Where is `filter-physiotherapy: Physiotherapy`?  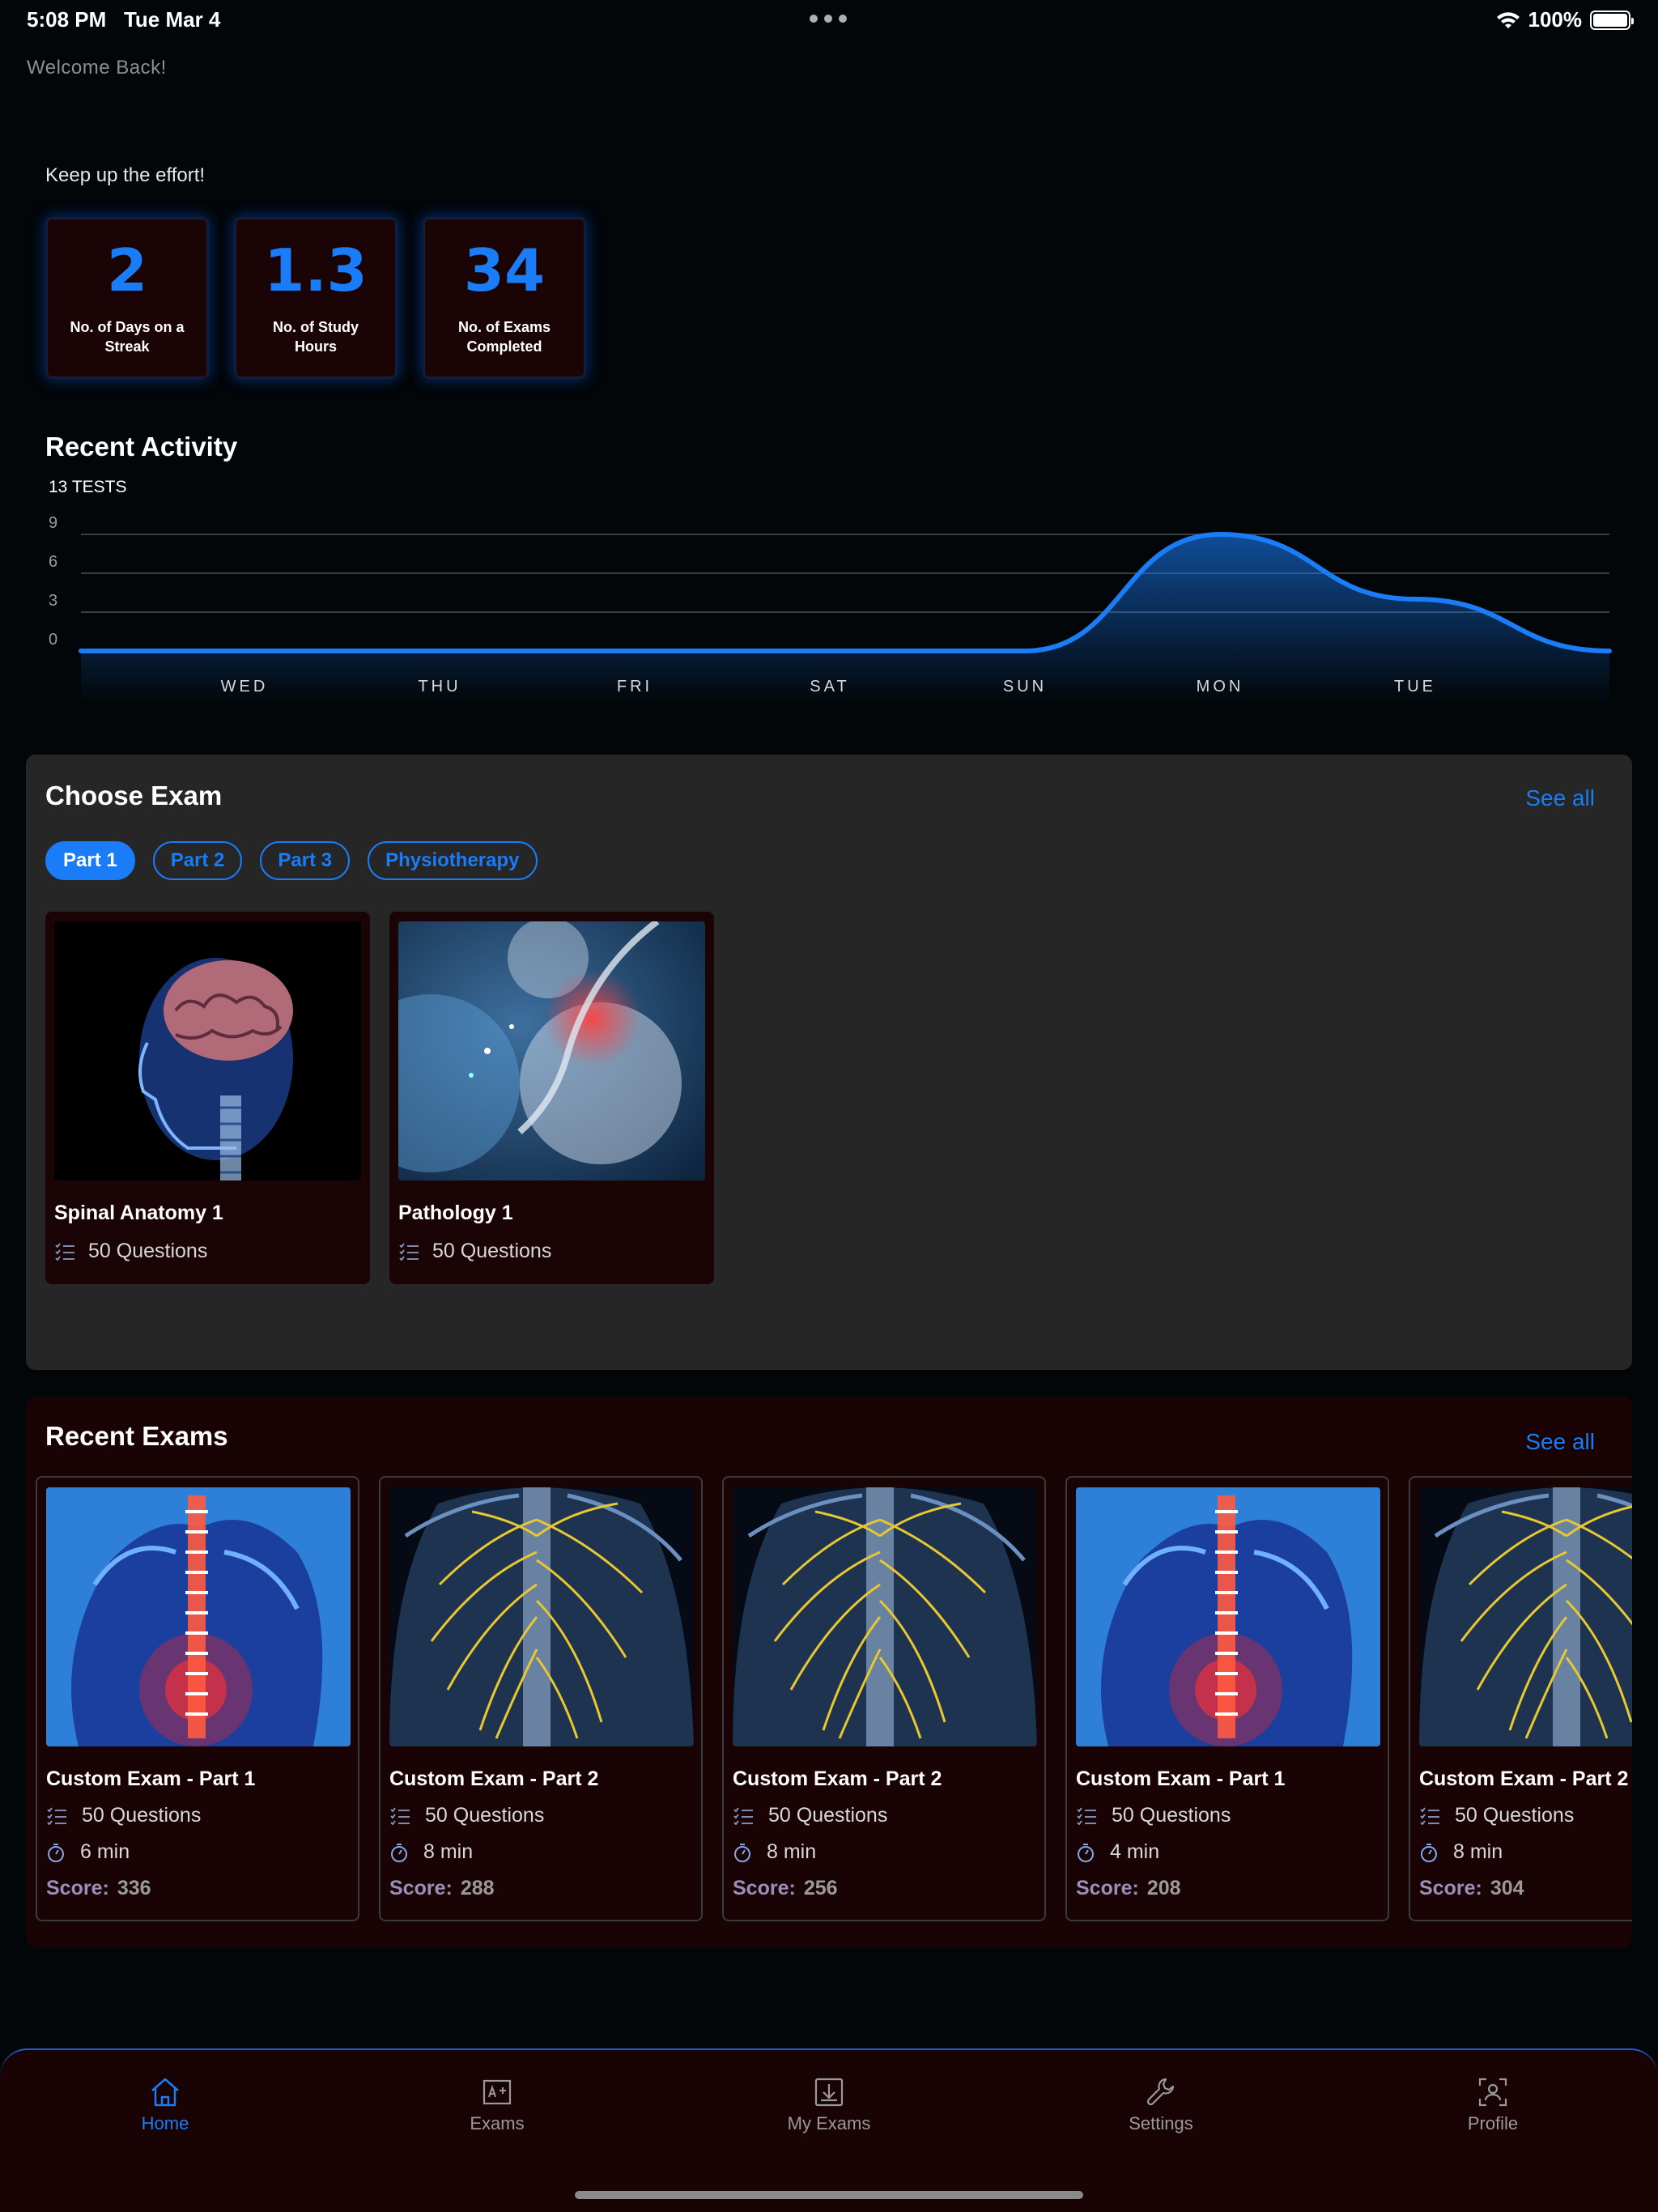
filter-physiotherapy: Physiotherapy is located at coordinates (453, 860).